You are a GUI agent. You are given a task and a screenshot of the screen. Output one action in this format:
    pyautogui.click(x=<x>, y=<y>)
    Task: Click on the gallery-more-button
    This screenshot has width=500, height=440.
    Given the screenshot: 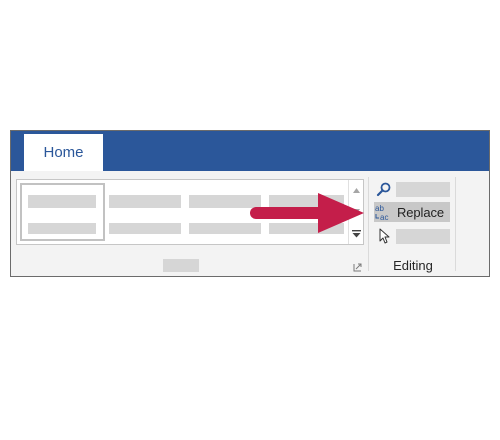 What is the action you would take?
    pyautogui.click(x=356, y=233)
    